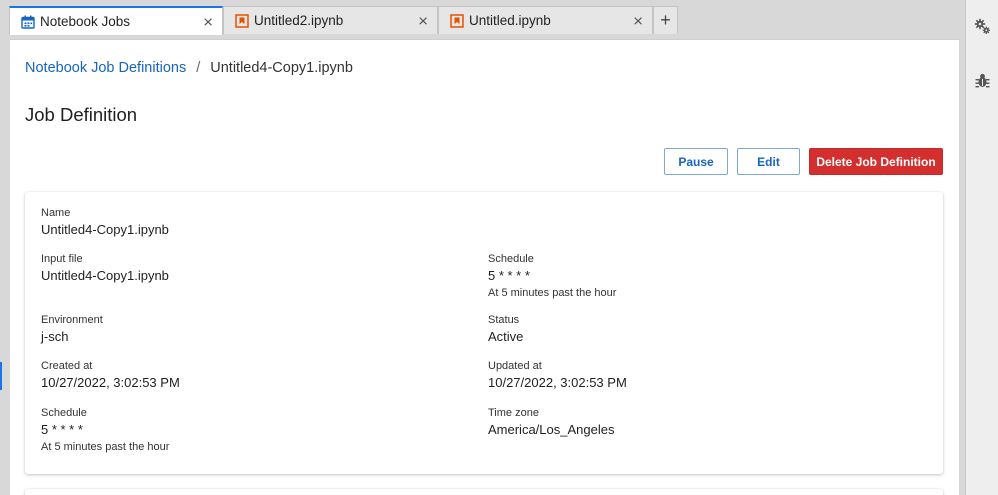 The image size is (998, 495). I want to click on field-label: Input file, so click(62, 259).